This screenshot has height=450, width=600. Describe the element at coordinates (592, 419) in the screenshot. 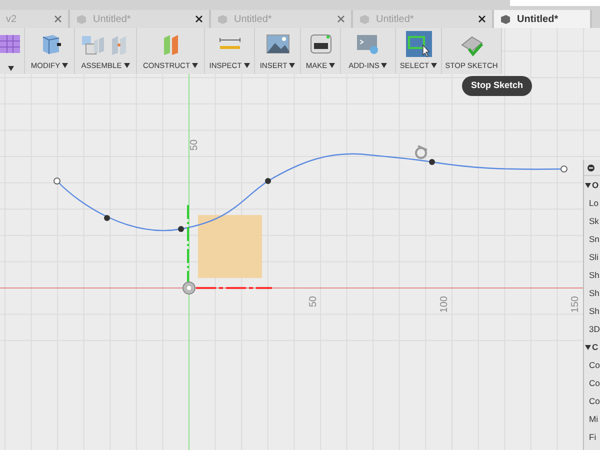

I see `panel-item: Mi` at that location.